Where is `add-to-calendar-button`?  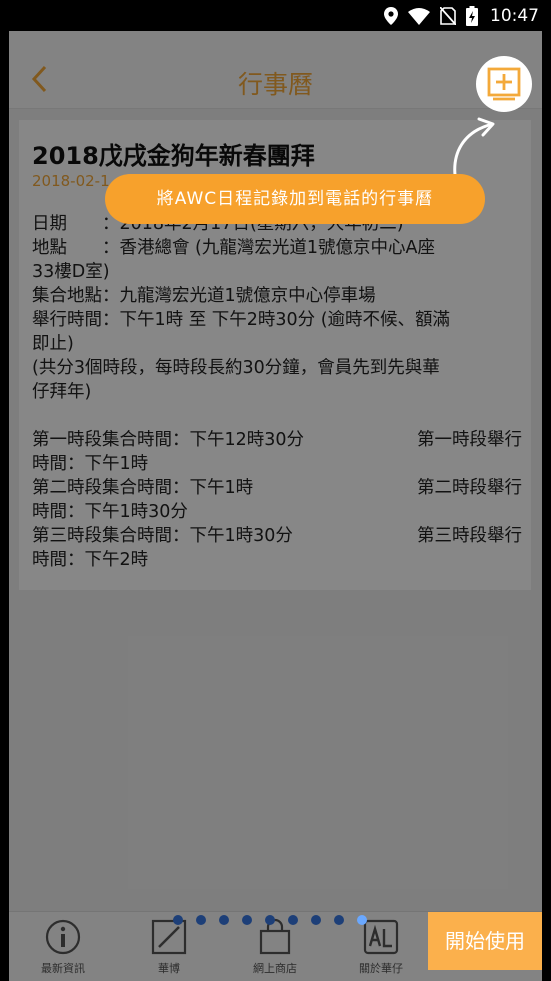 add-to-calendar-button is located at coordinates (504, 84).